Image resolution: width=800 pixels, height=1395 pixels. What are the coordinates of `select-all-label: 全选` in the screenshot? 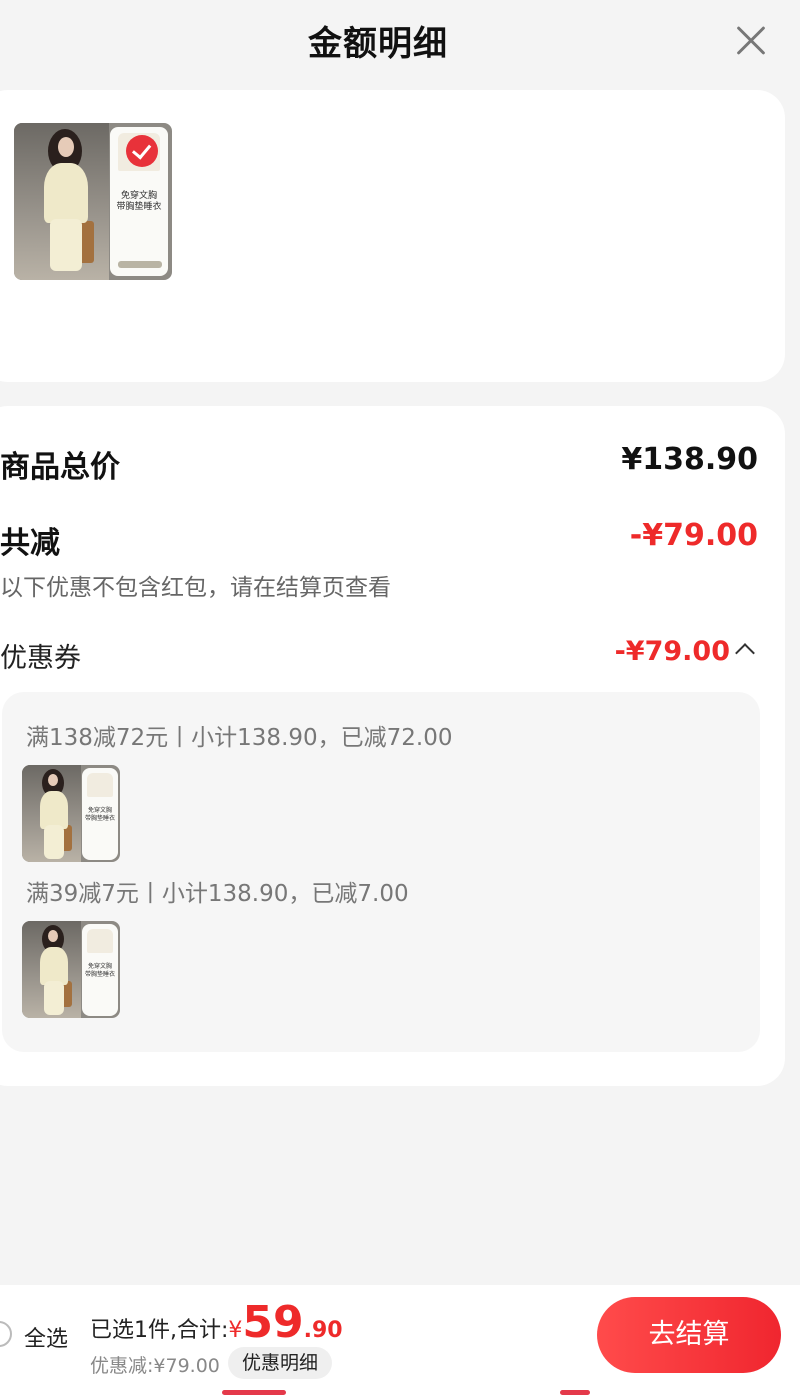 It's located at (46, 1337).